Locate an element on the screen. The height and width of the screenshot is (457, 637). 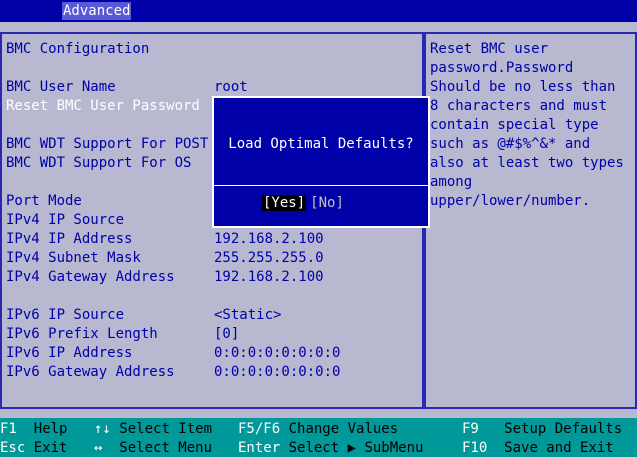
item-ipv4-subnet-mask: IPv4 Subnet Mask is located at coordinates (73, 258).